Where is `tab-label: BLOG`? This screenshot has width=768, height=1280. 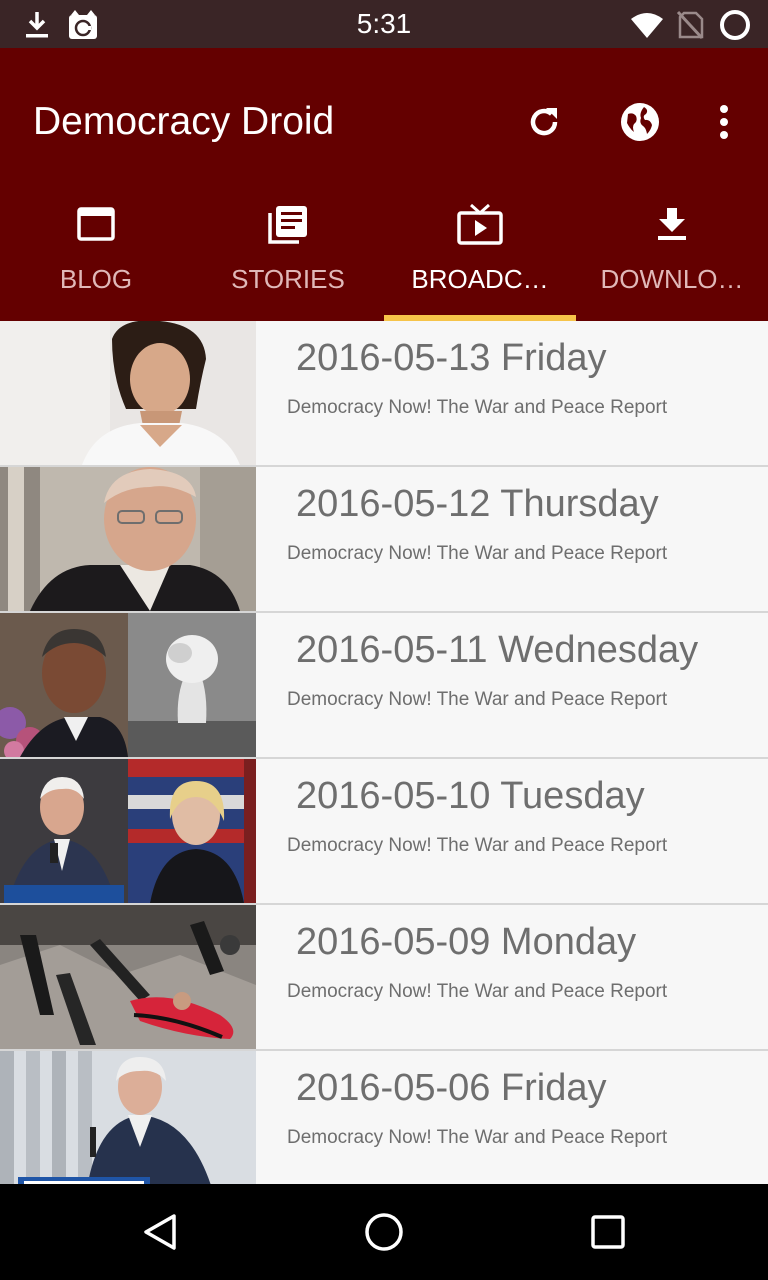
tab-label: BLOG is located at coordinates (96, 279).